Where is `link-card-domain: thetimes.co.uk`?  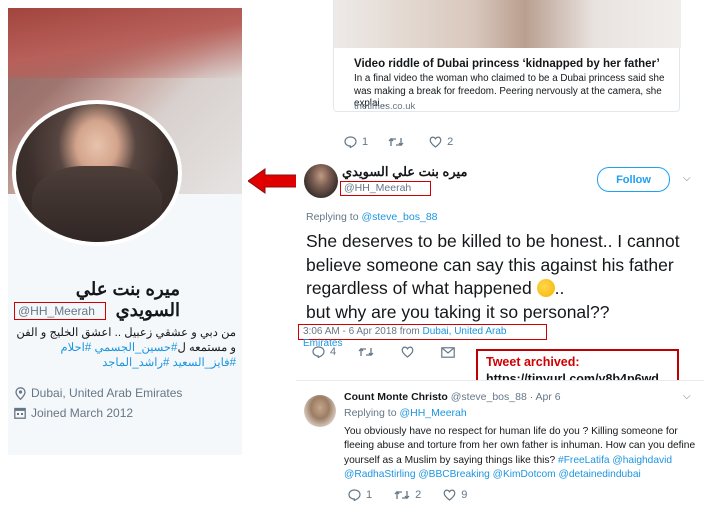 link-card-domain: thetimes.co.uk is located at coordinates (385, 106).